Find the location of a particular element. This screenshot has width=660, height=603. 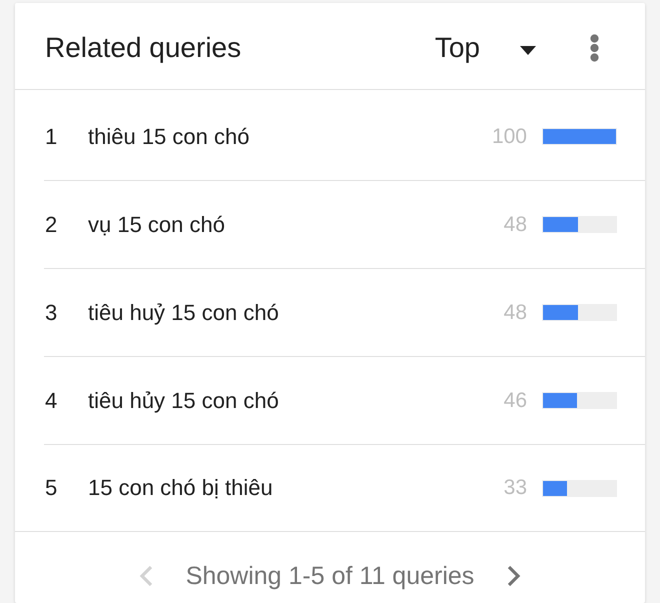

interest-value: 33 is located at coordinates (515, 488).